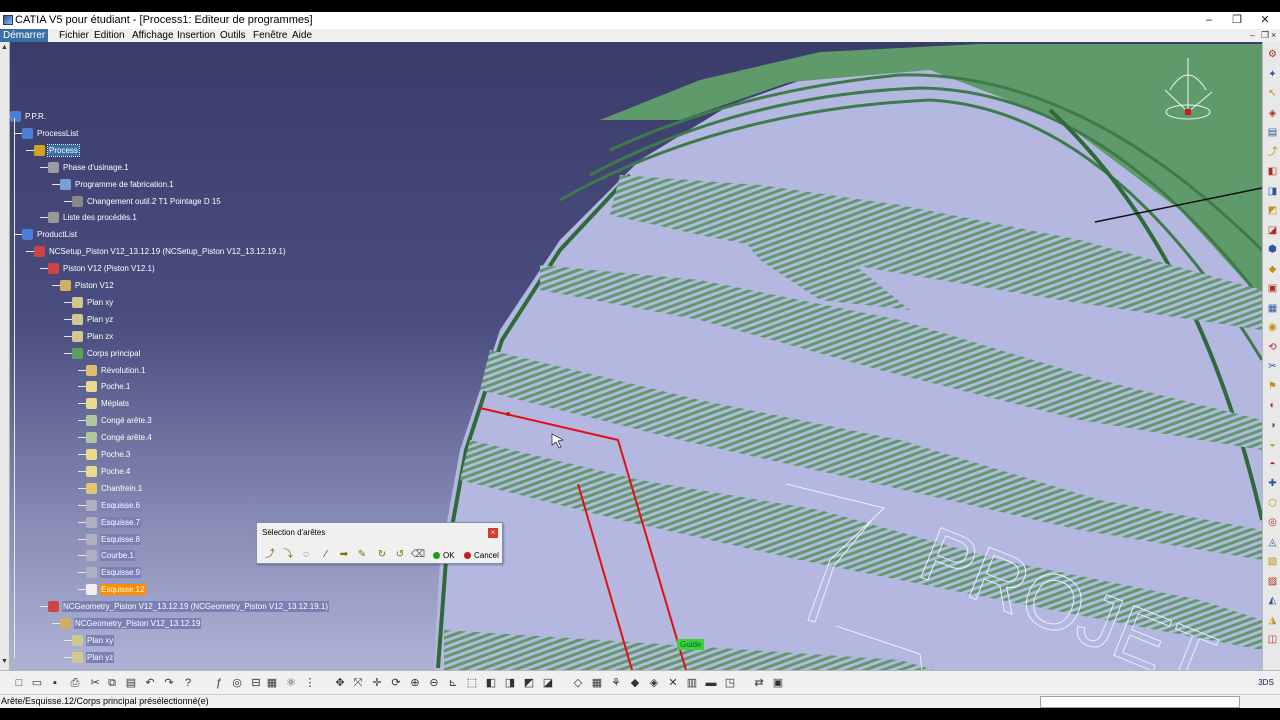  What do you see at coordinates (778, 683) in the screenshot?
I see `output-icon: ▣` at bounding box center [778, 683].